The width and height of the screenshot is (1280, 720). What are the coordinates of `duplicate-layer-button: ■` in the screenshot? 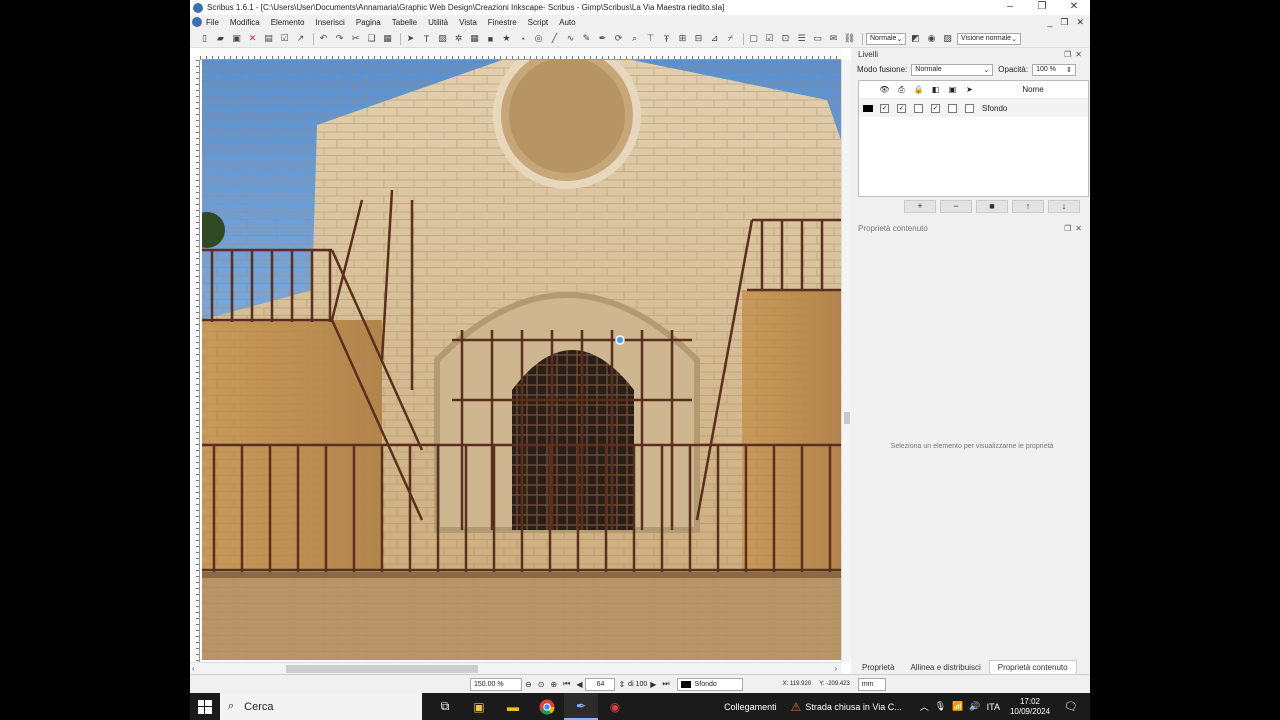 It's located at (992, 206).